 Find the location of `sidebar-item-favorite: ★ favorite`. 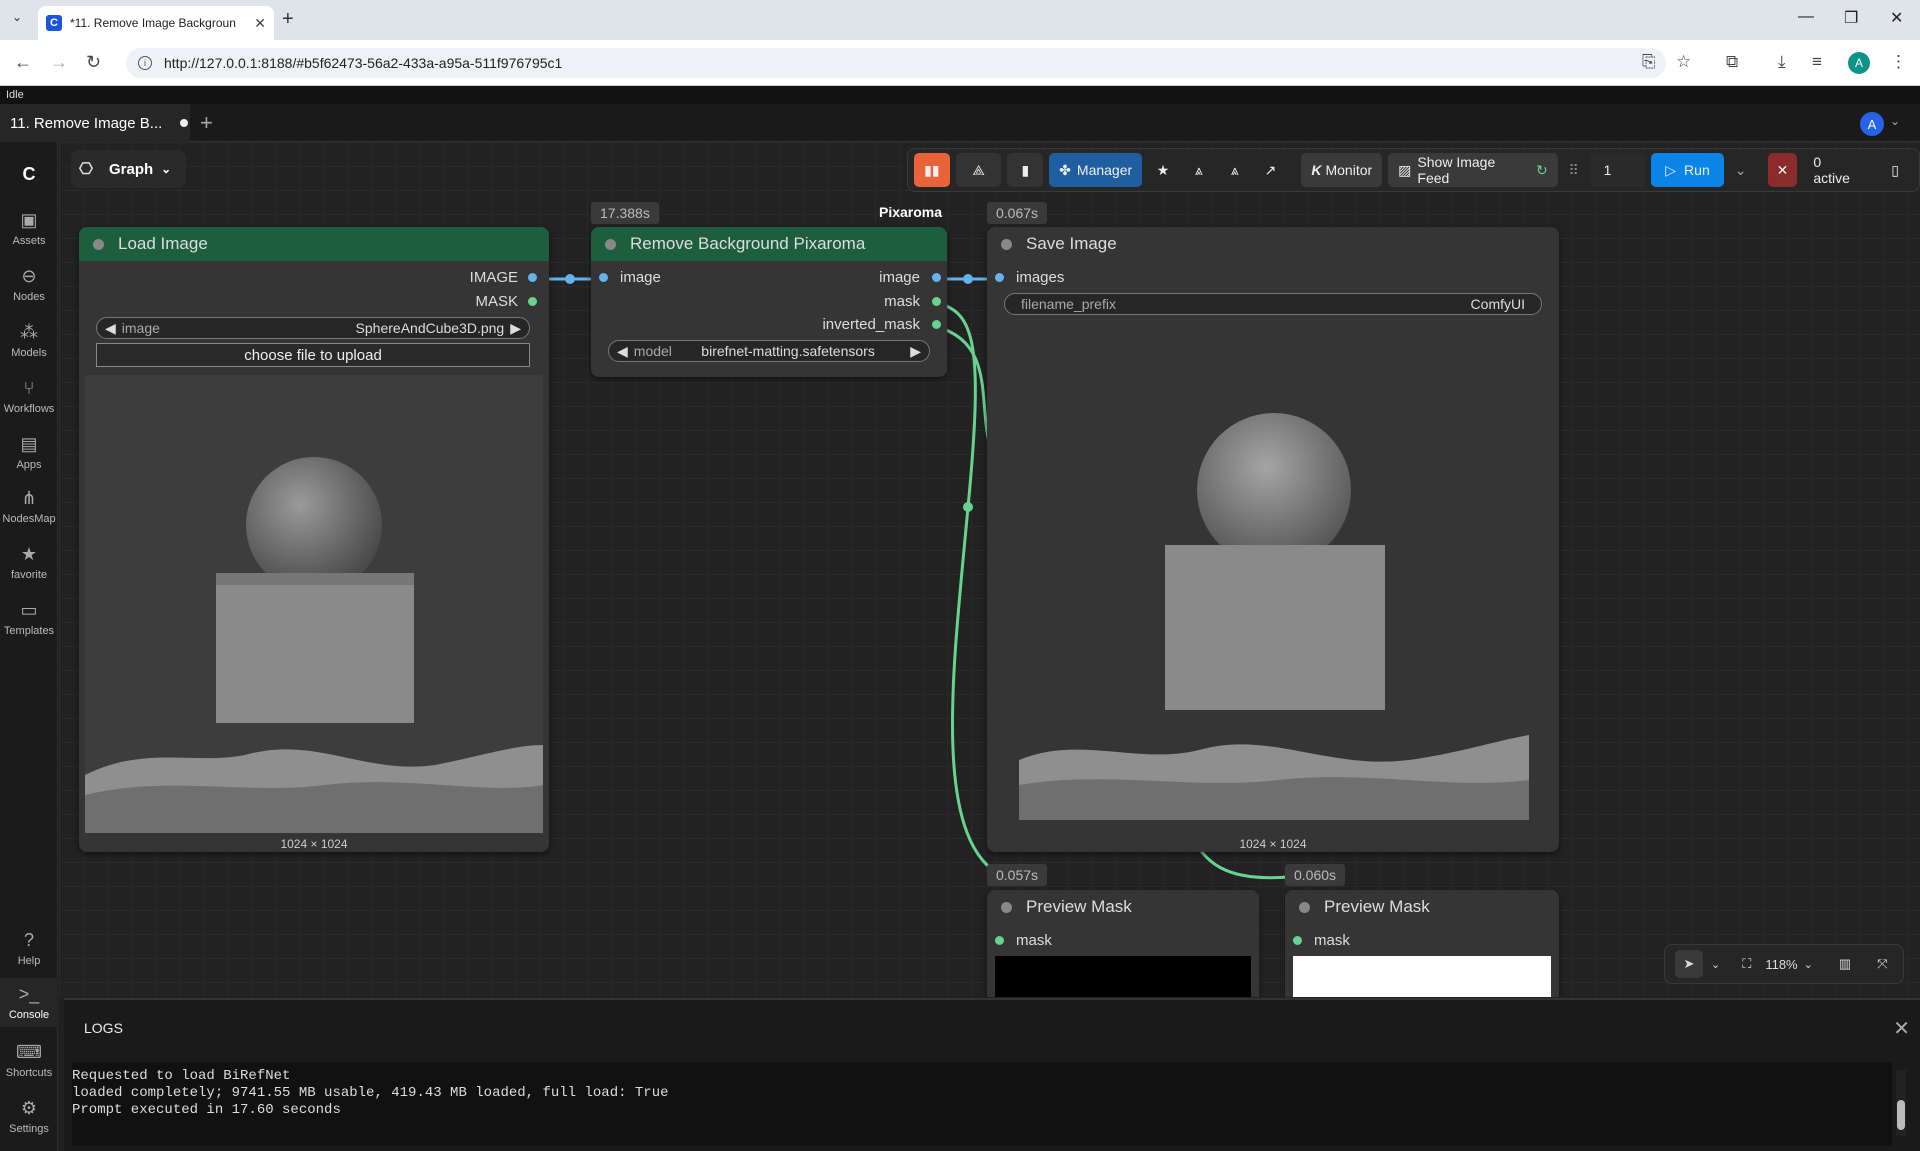

sidebar-item-favorite: ★ favorite is located at coordinates (29, 562).